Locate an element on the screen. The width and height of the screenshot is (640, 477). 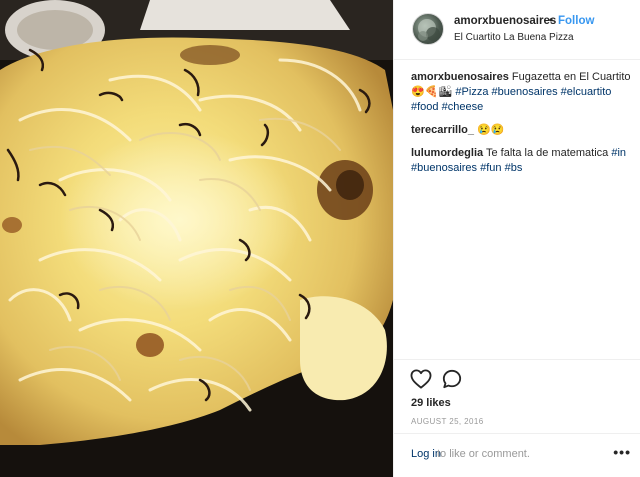
comment-author: amorxbuenosaires is located at coordinates (460, 77).